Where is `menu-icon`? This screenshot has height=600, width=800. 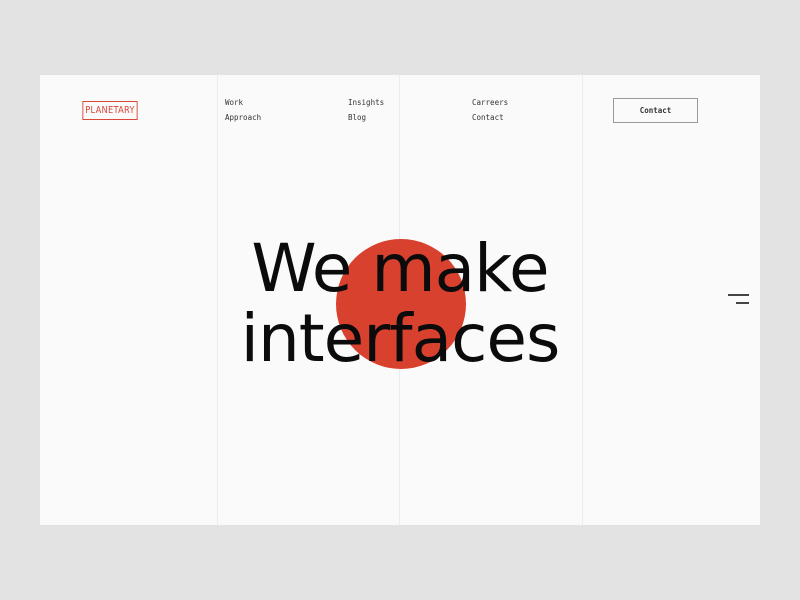
menu-icon is located at coordinates (739, 301).